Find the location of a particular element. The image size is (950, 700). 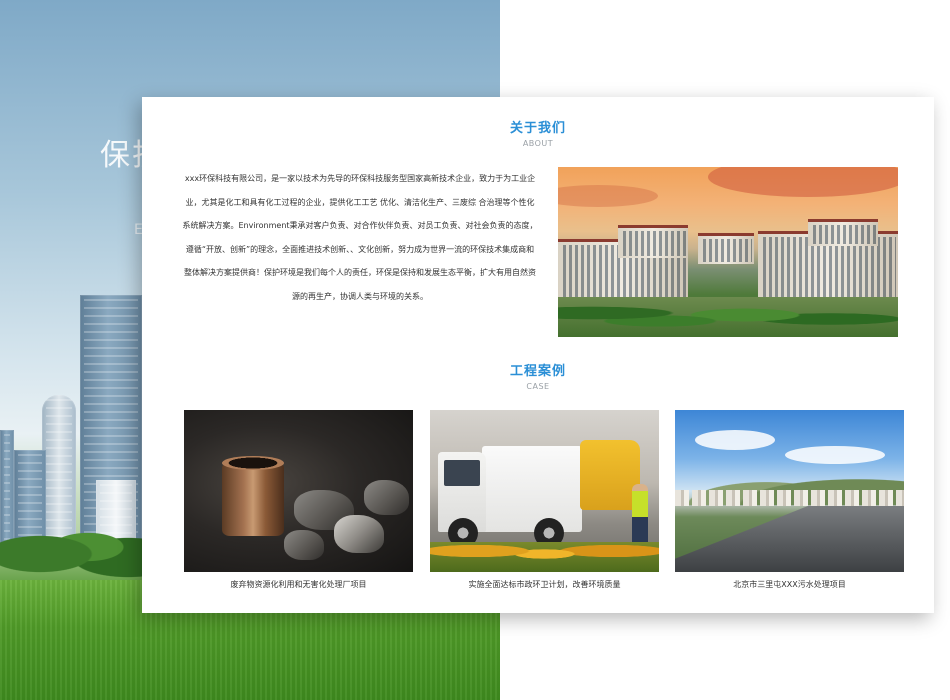

case-caption: 废弃物资源化利用和无害化处理厂项目 is located at coordinates (298, 584).